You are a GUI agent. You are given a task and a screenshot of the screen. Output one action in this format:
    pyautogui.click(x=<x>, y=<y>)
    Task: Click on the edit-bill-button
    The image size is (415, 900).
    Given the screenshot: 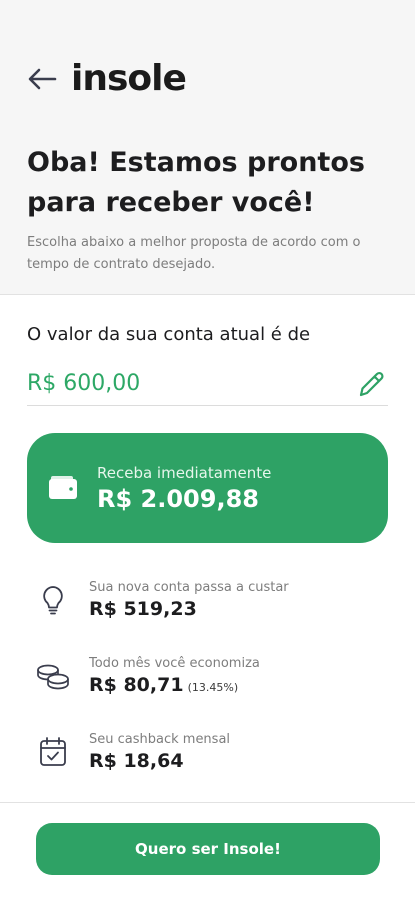 What is the action you would take?
    pyautogui.click(x=372, y=384)
    